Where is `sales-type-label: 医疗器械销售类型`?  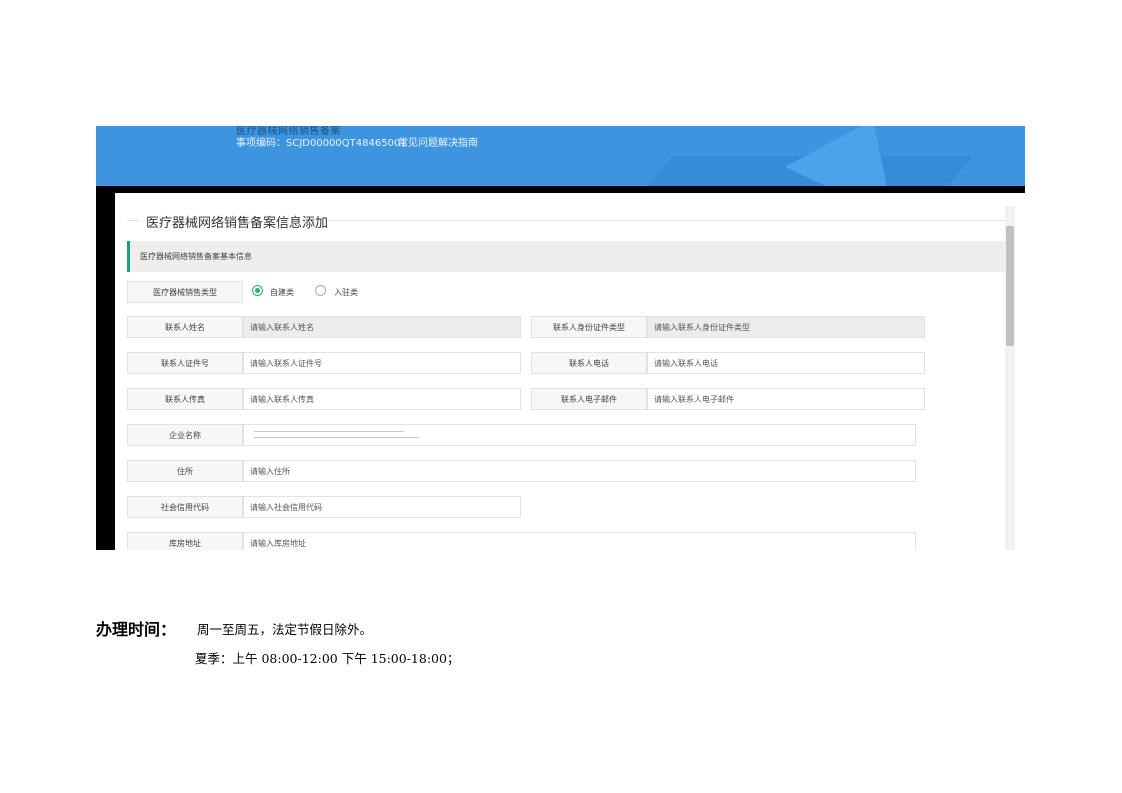 sales-type-label: 医疗器械销售类型 is located at coordinates (185, 292).